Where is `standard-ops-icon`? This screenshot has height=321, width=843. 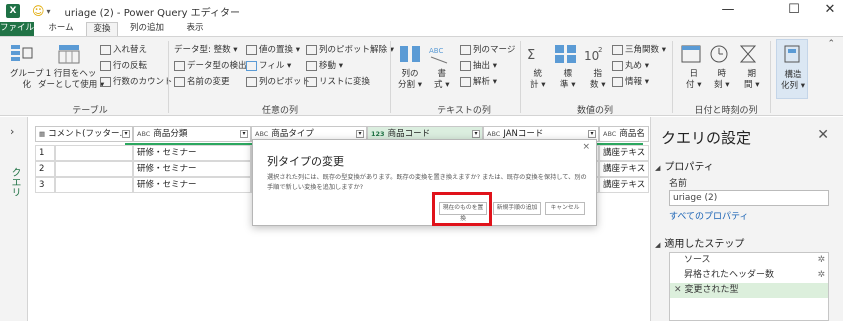
standard-ops-icon is located at coordinates (565, 54).